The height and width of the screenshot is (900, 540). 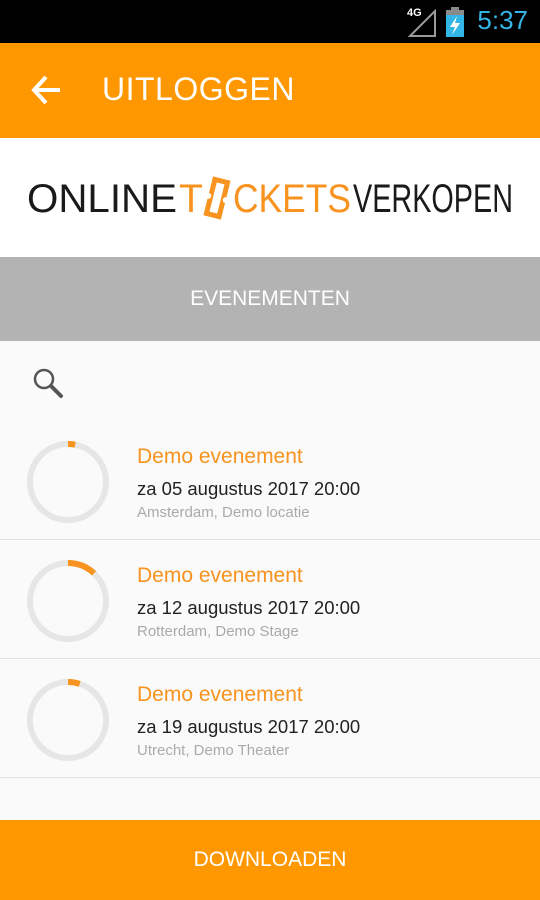 I want to click on search-icon, so click(x=48, y=383).